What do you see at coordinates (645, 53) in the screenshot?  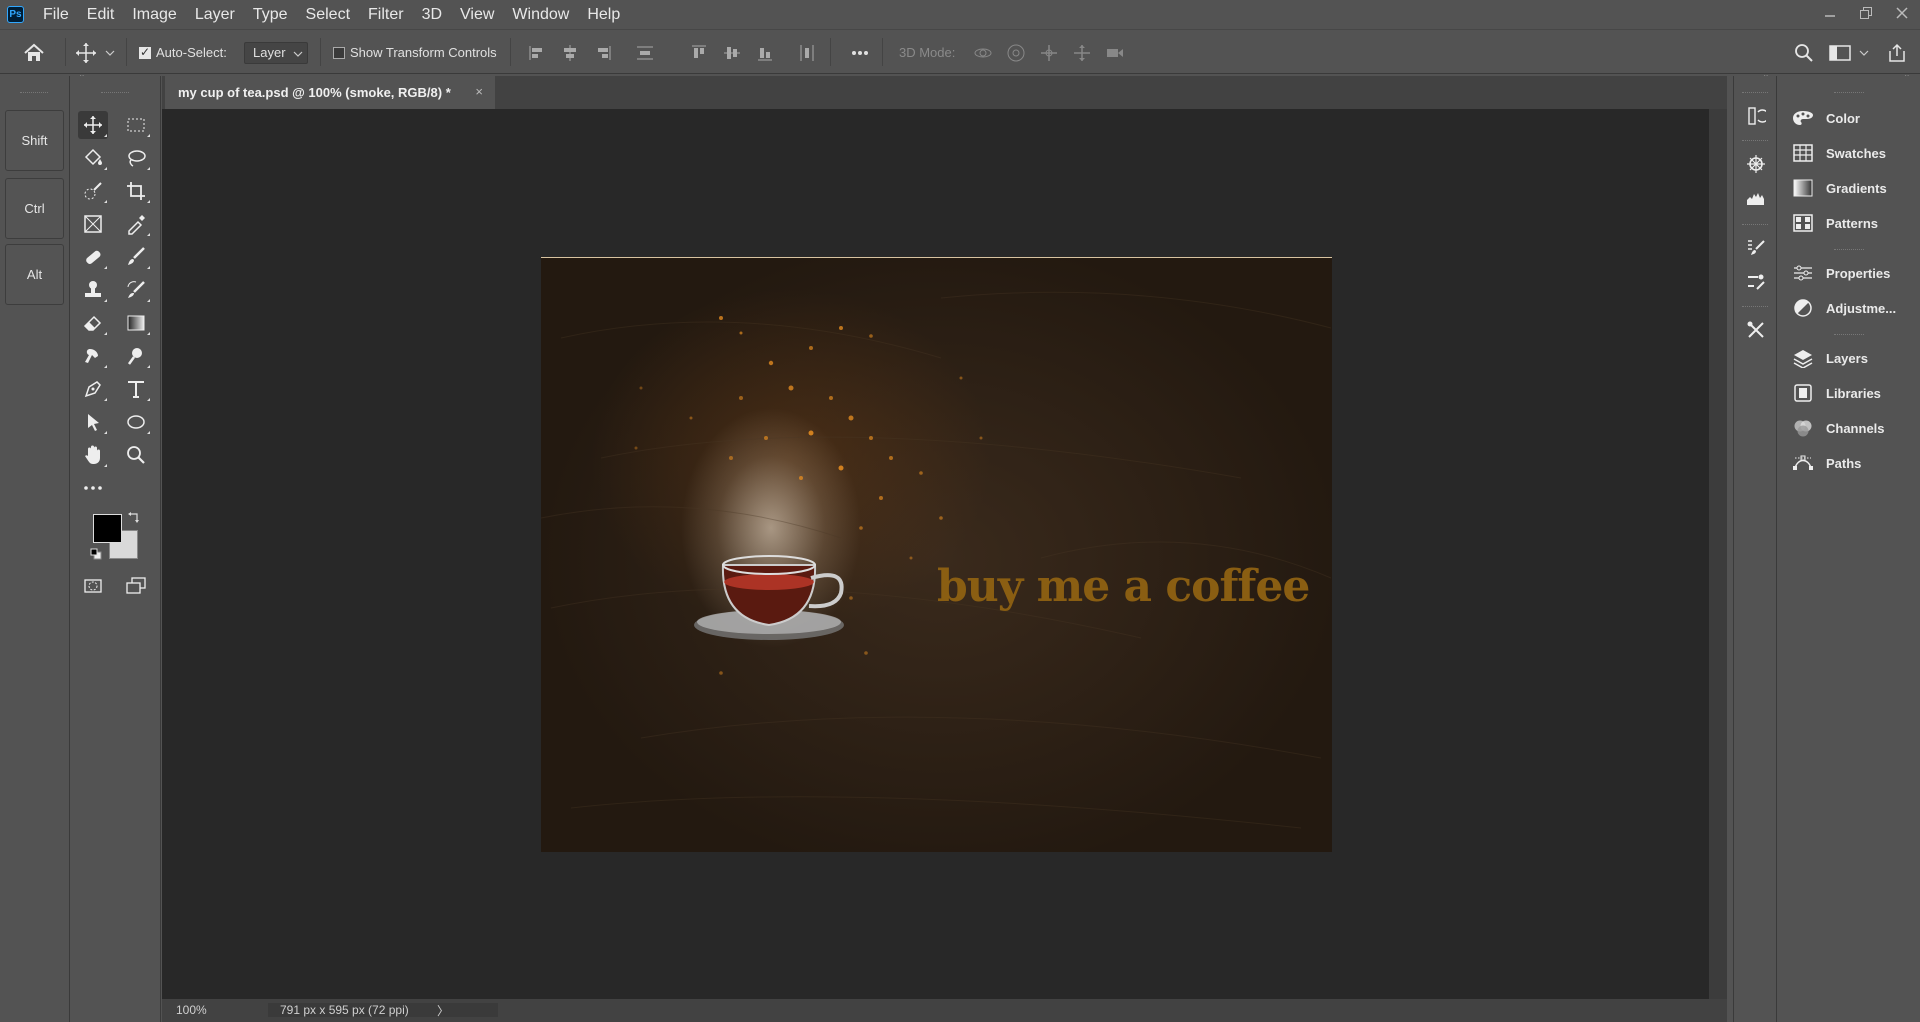 I see `distribute-vertical-button` at bounding box center [645, 53].